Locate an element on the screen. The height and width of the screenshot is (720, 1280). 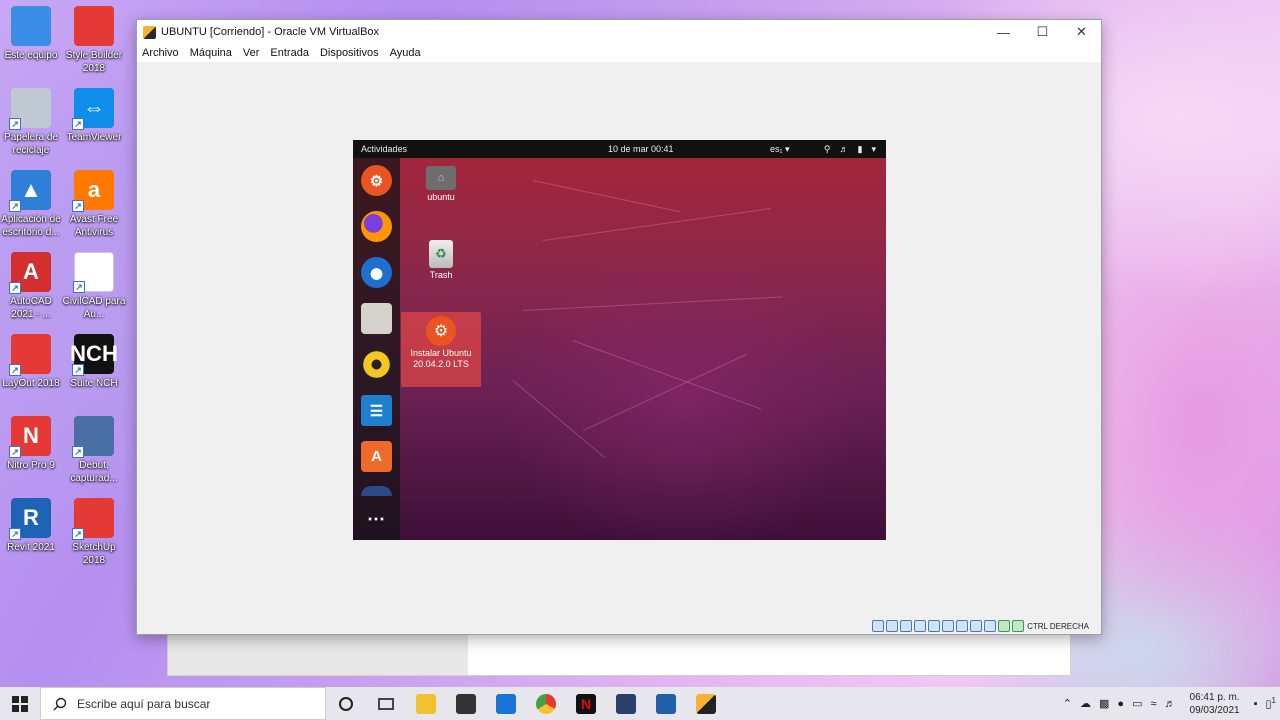
desktop-shortcut-sketchup: ↗ SketchUp 2018 is located at coordinates (94, 532).